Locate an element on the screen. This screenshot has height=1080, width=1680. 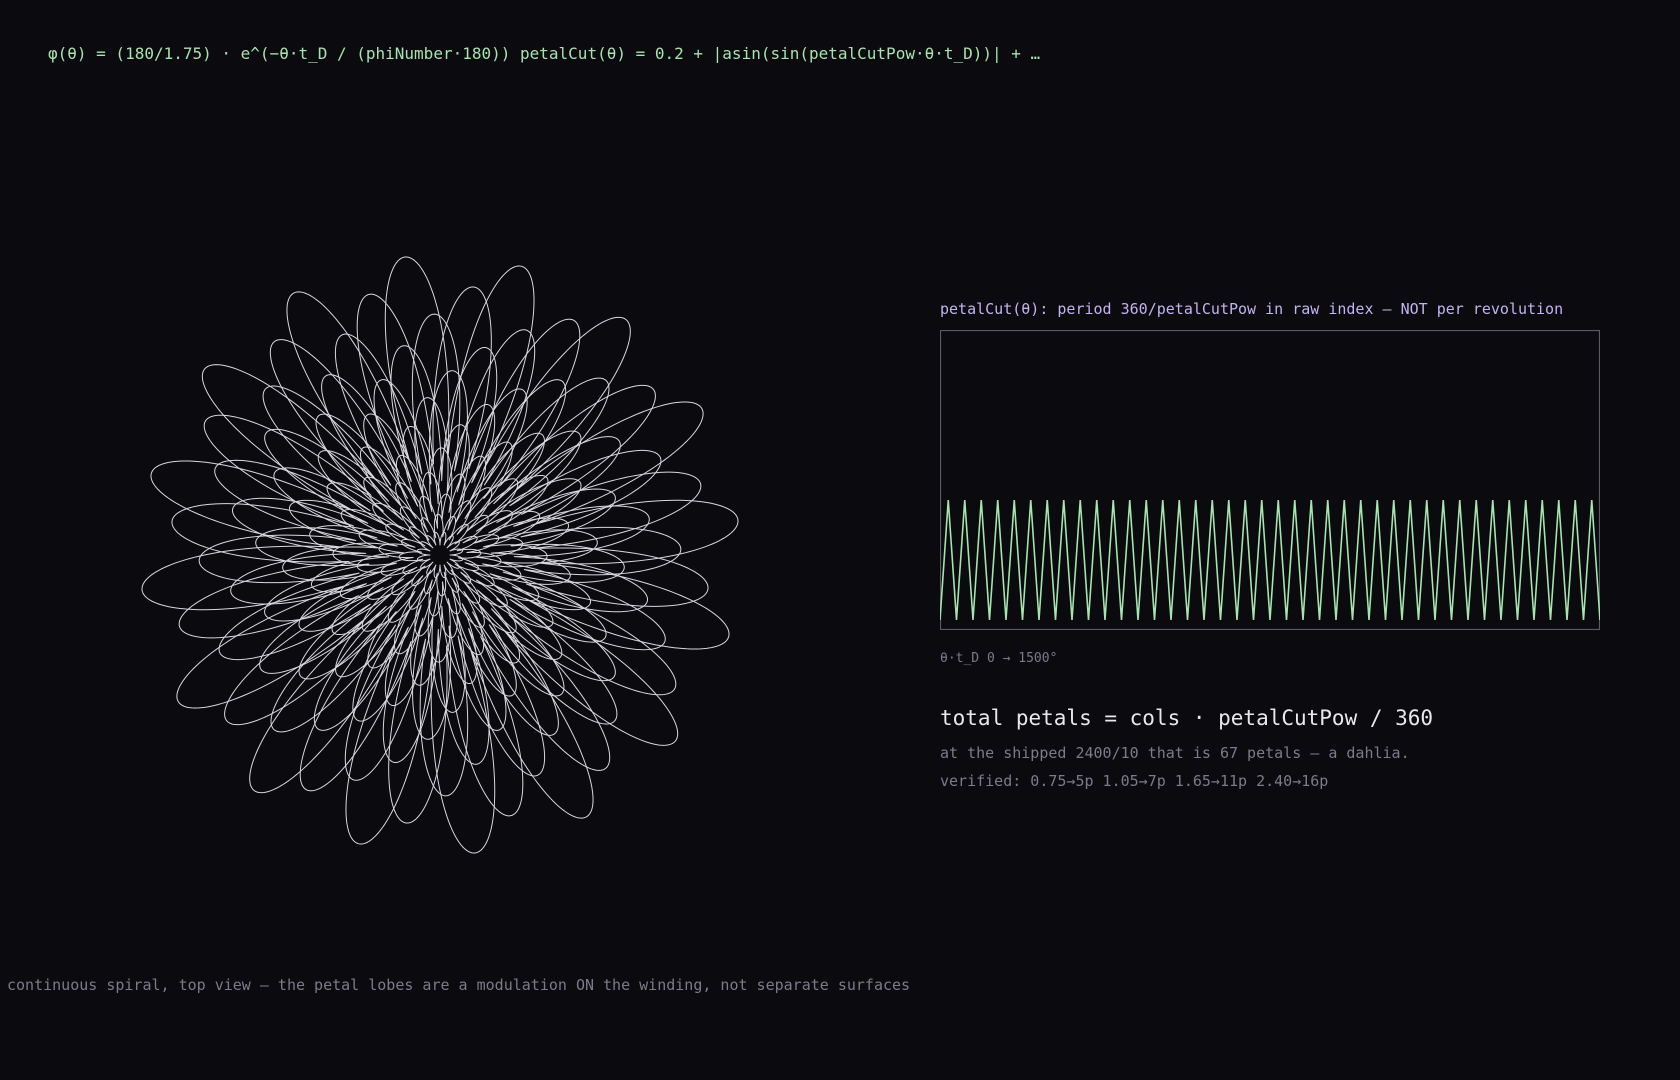
flower-layer-curve is located at coordinates (440, 555).